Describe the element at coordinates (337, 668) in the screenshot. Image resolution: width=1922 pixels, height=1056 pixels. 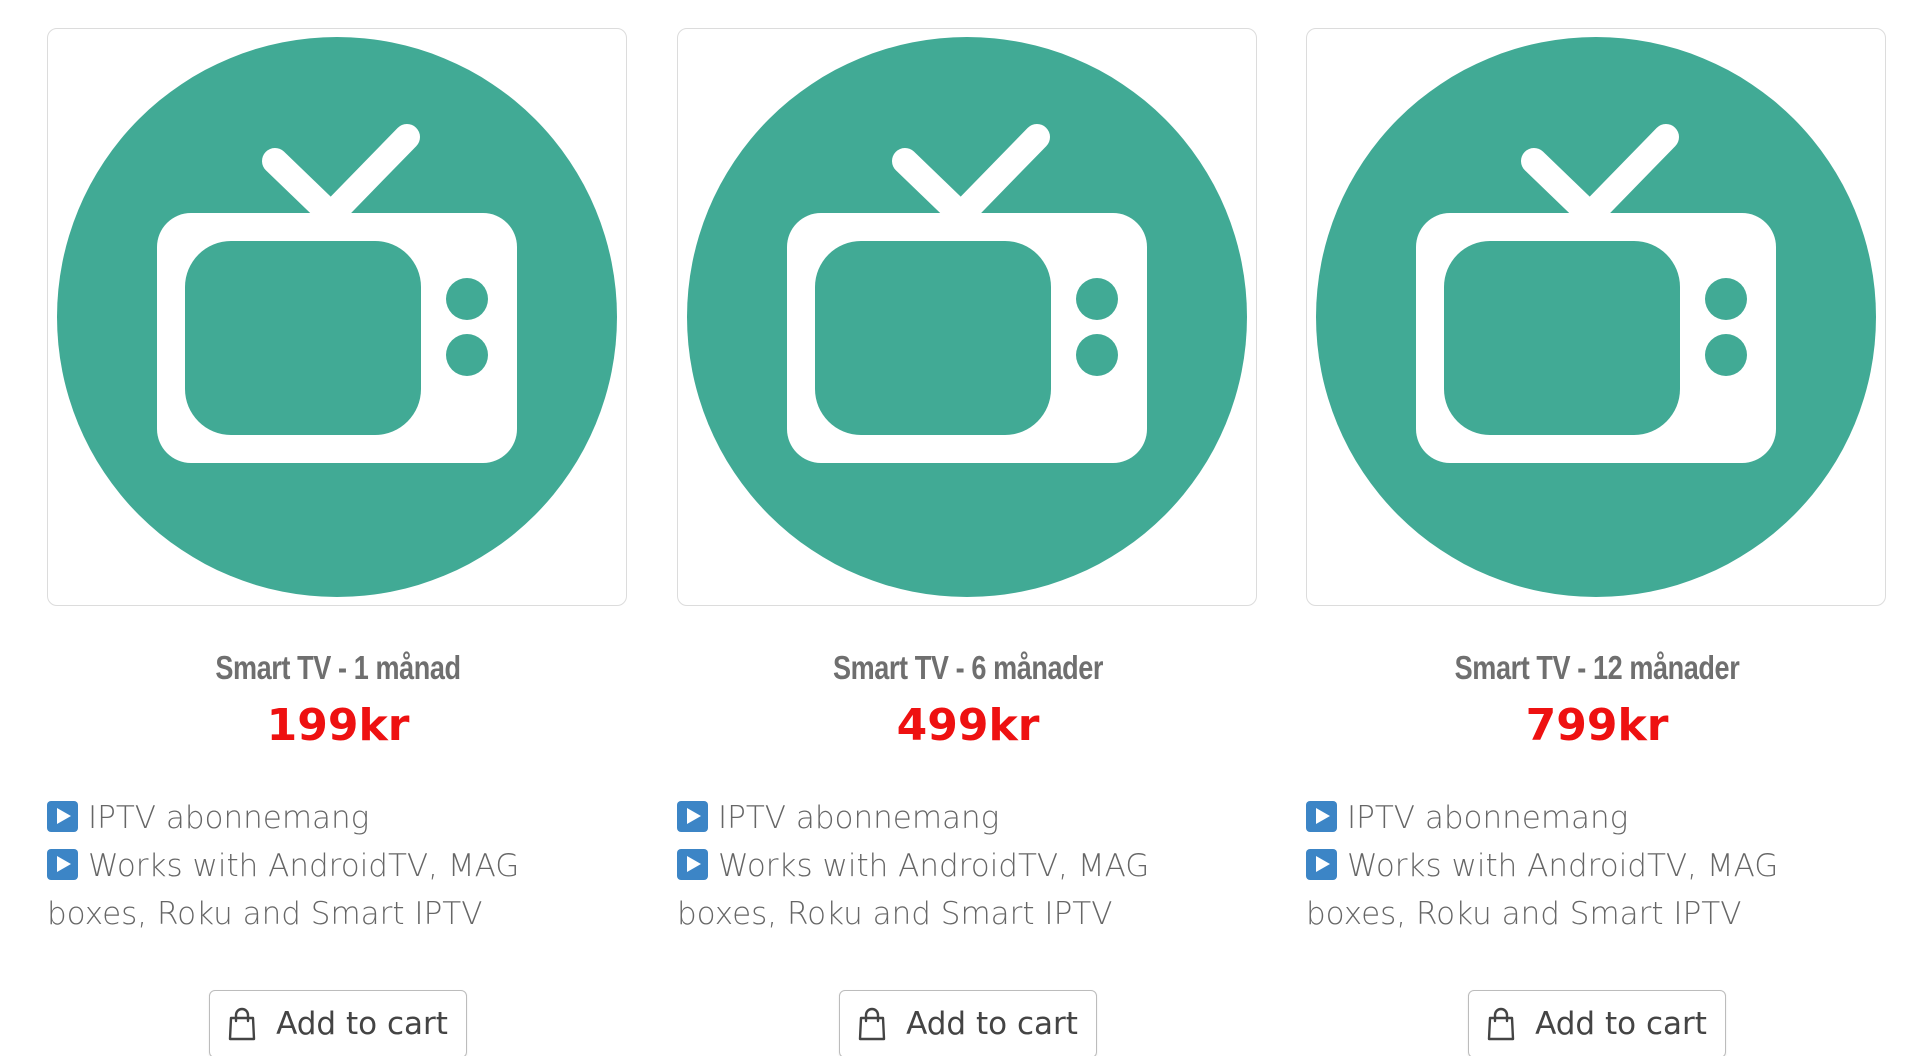
I see `product-title: Smart TV - 1 månad` at that location.